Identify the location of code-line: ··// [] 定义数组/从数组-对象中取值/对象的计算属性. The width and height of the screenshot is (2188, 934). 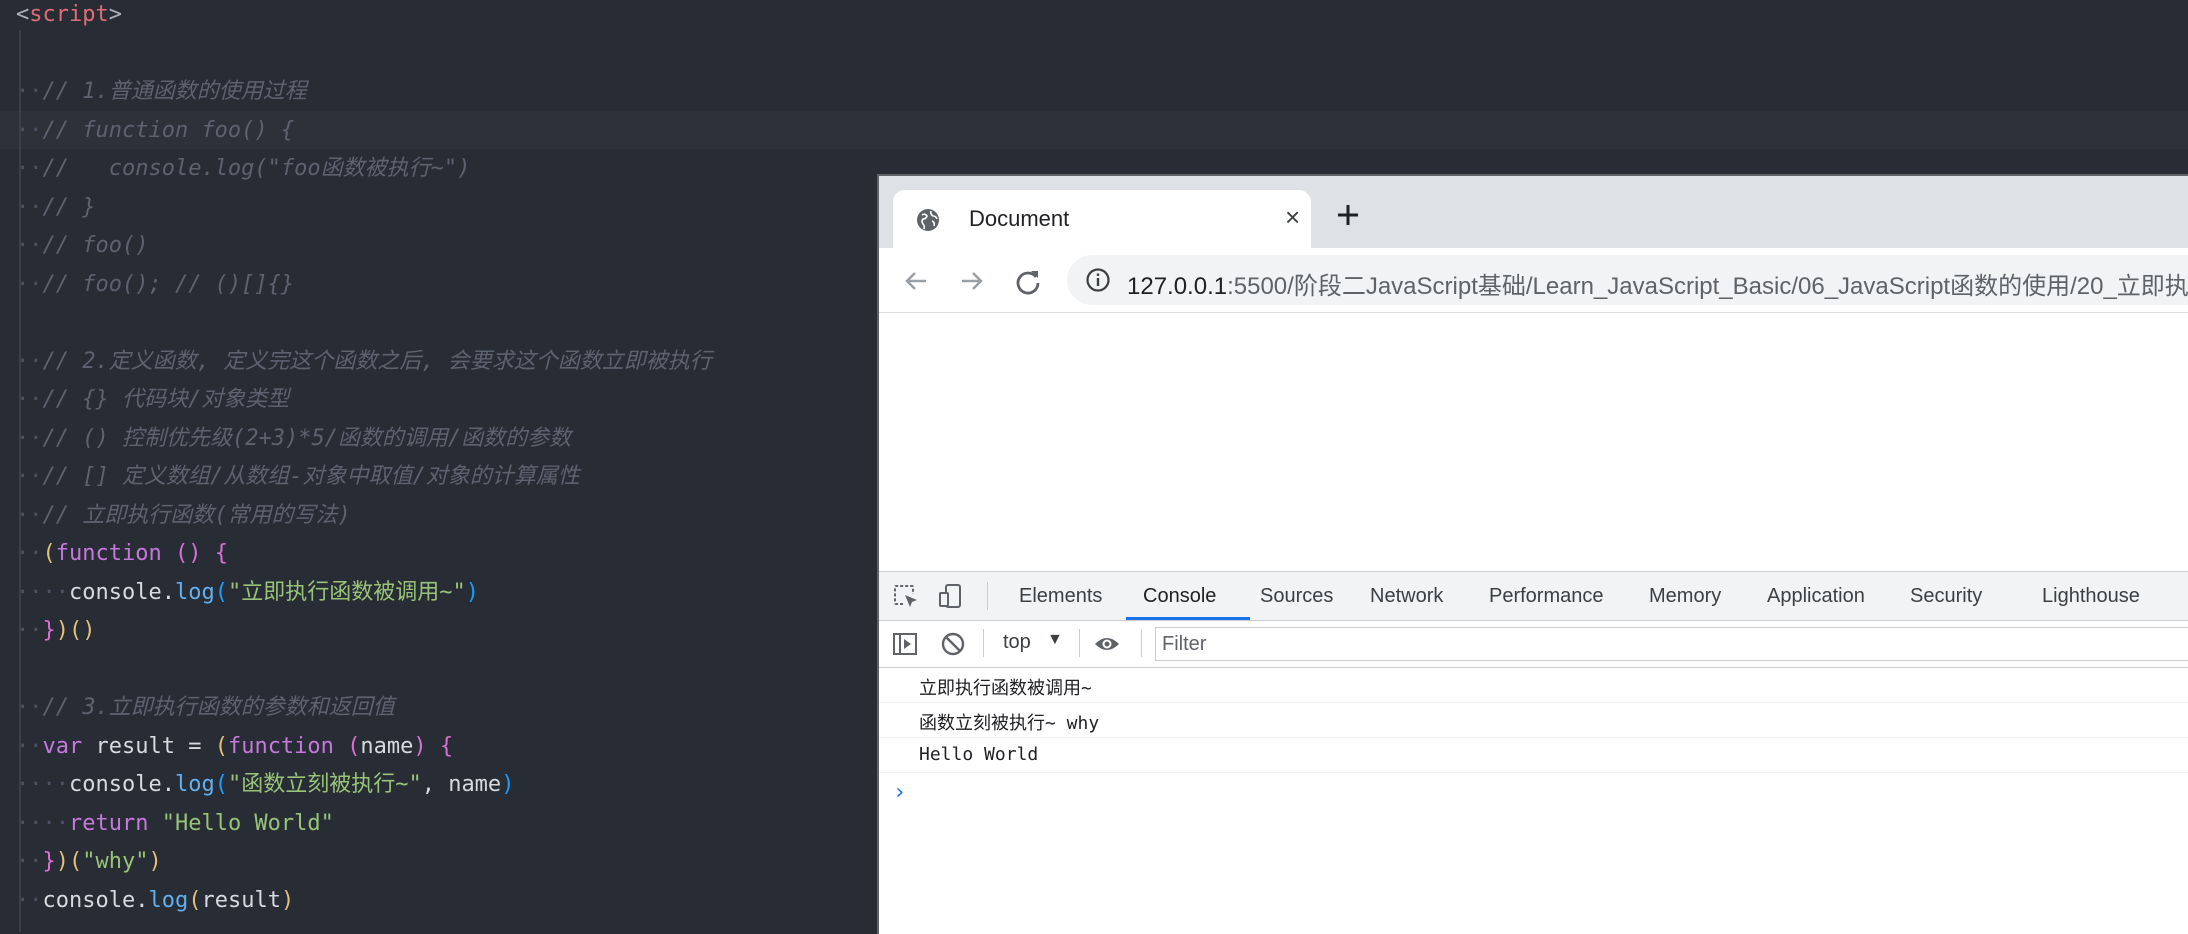
(298, 477).